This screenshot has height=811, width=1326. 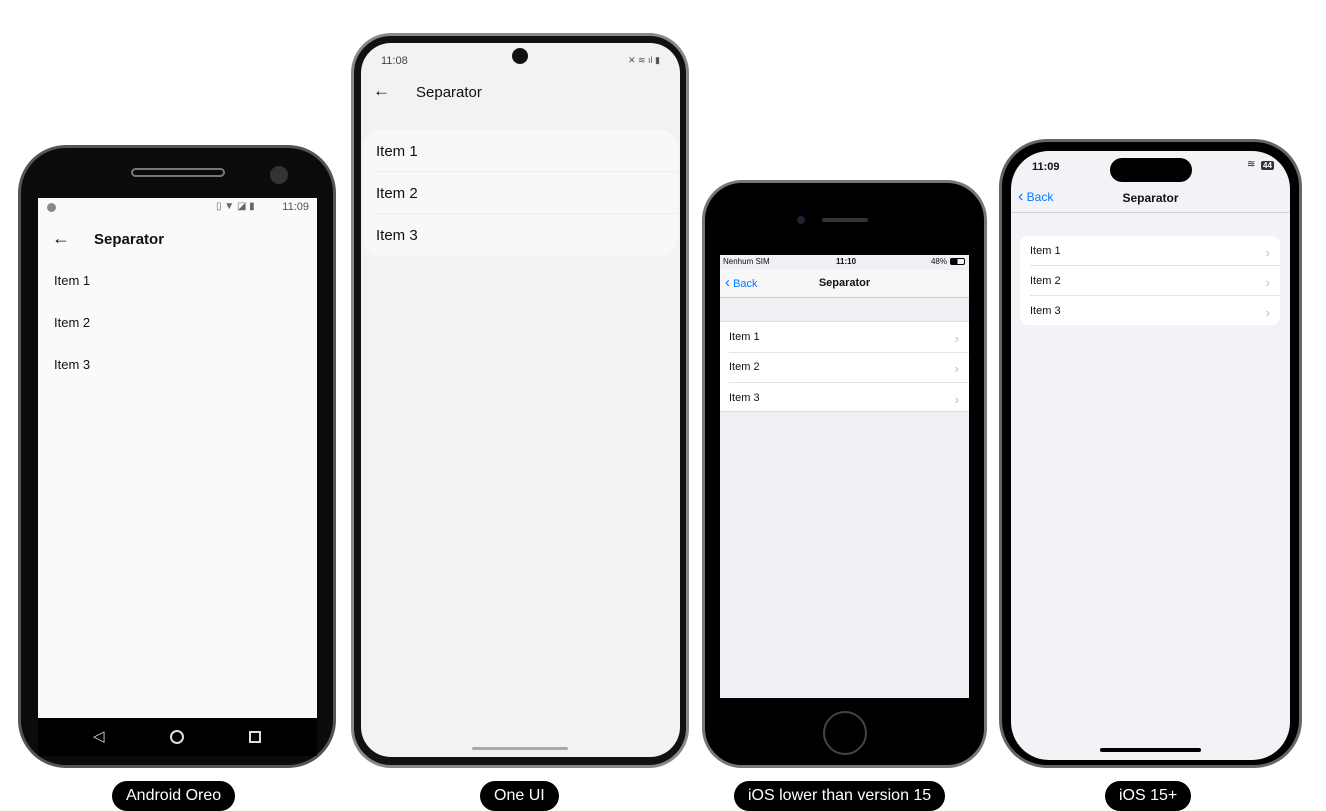 What do you see at coordinates (255, 737) in the screenshot?
I see `nav-recents-icon` at bounding box center [255, 737].